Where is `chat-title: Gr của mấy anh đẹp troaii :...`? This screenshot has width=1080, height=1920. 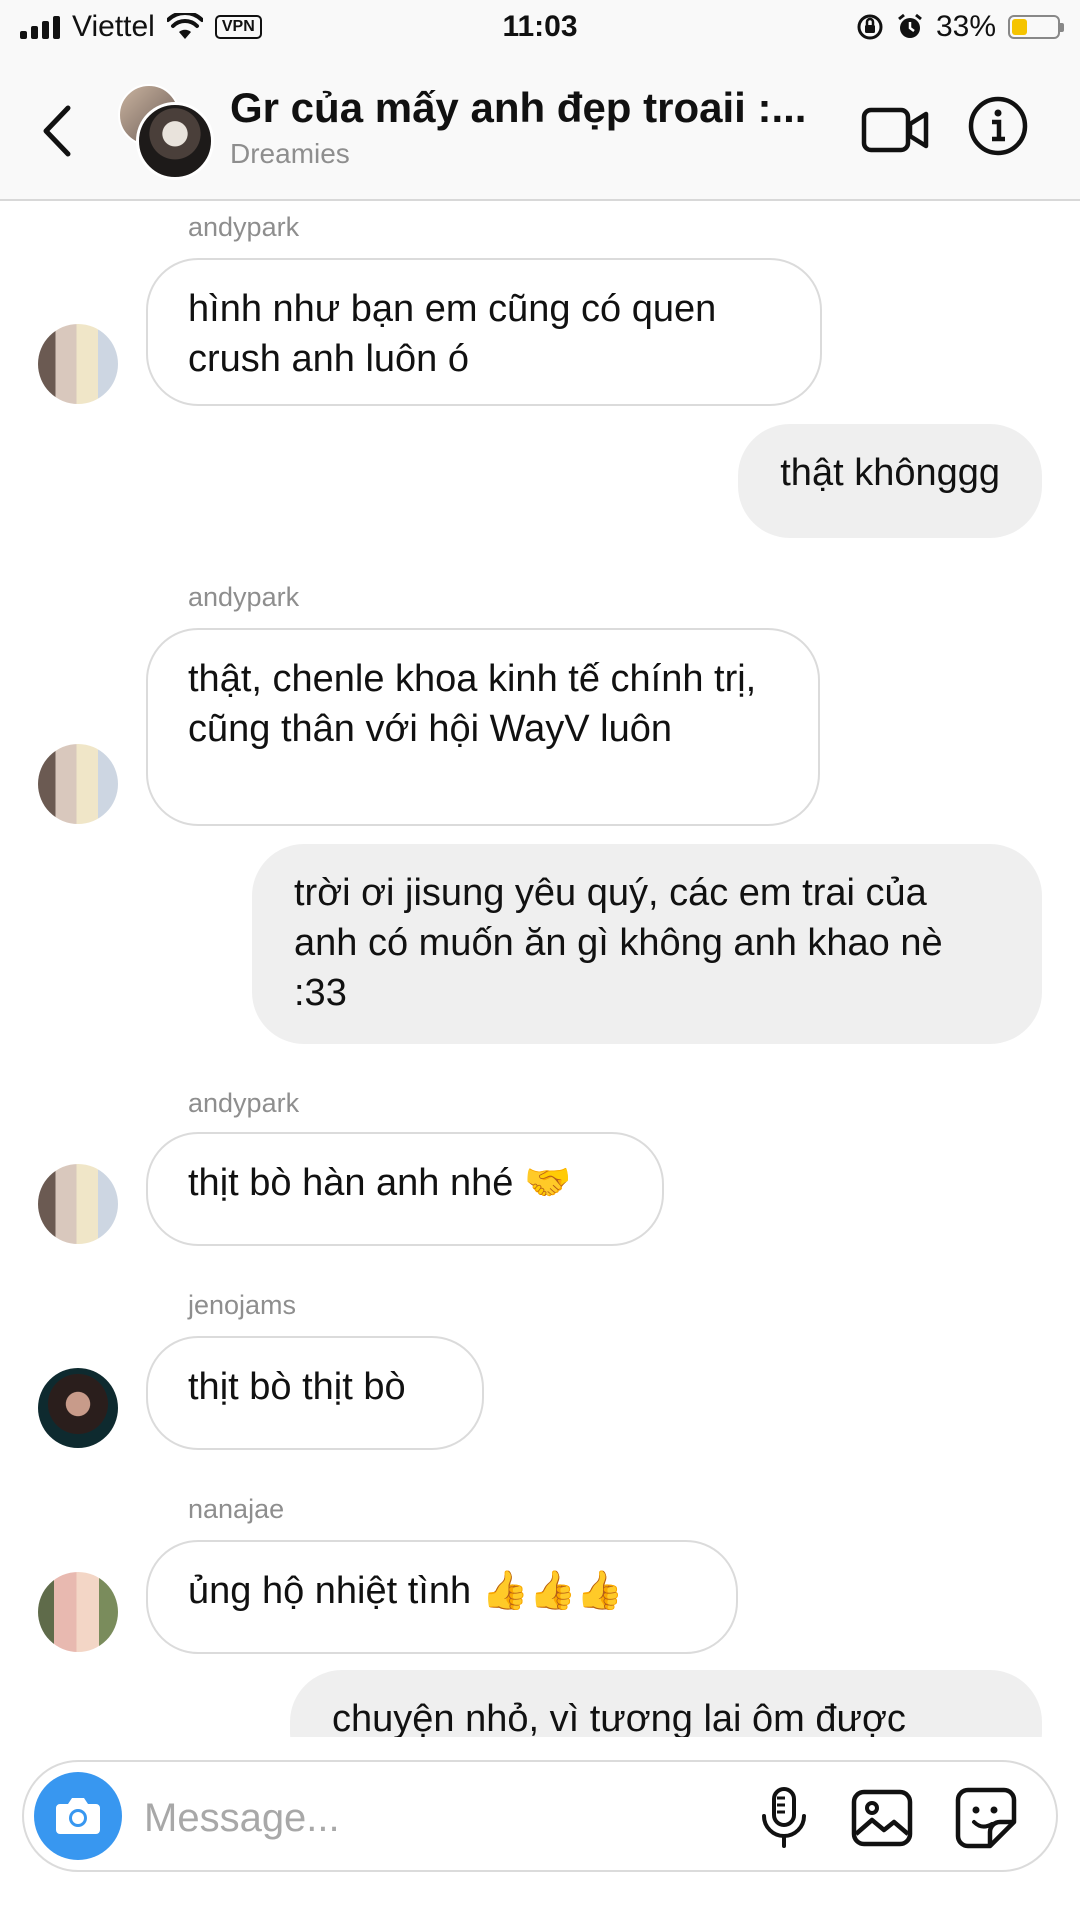
chat-title: Gr của mấy anh đẹp troaii :... is located at coordinates (530, 108).